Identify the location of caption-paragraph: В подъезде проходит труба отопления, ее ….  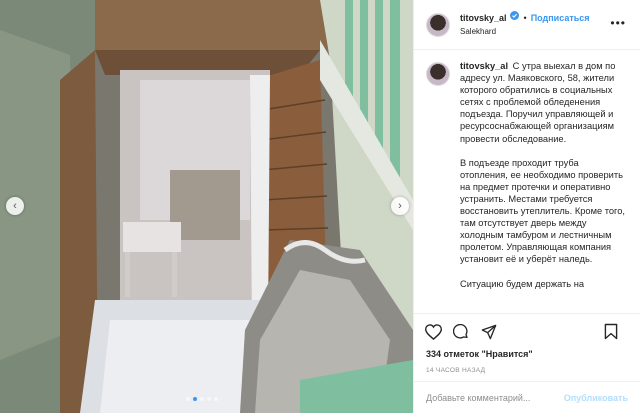
(542, 211).